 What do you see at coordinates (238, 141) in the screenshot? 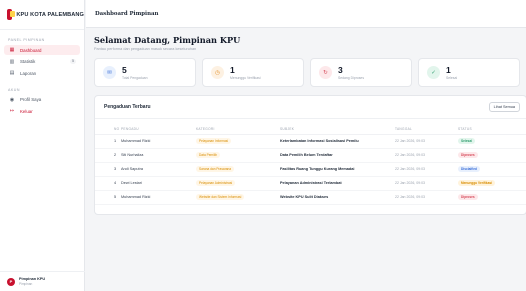
I see `category-cell: Pelayanan Informasi` at bounding box center [238, 141].